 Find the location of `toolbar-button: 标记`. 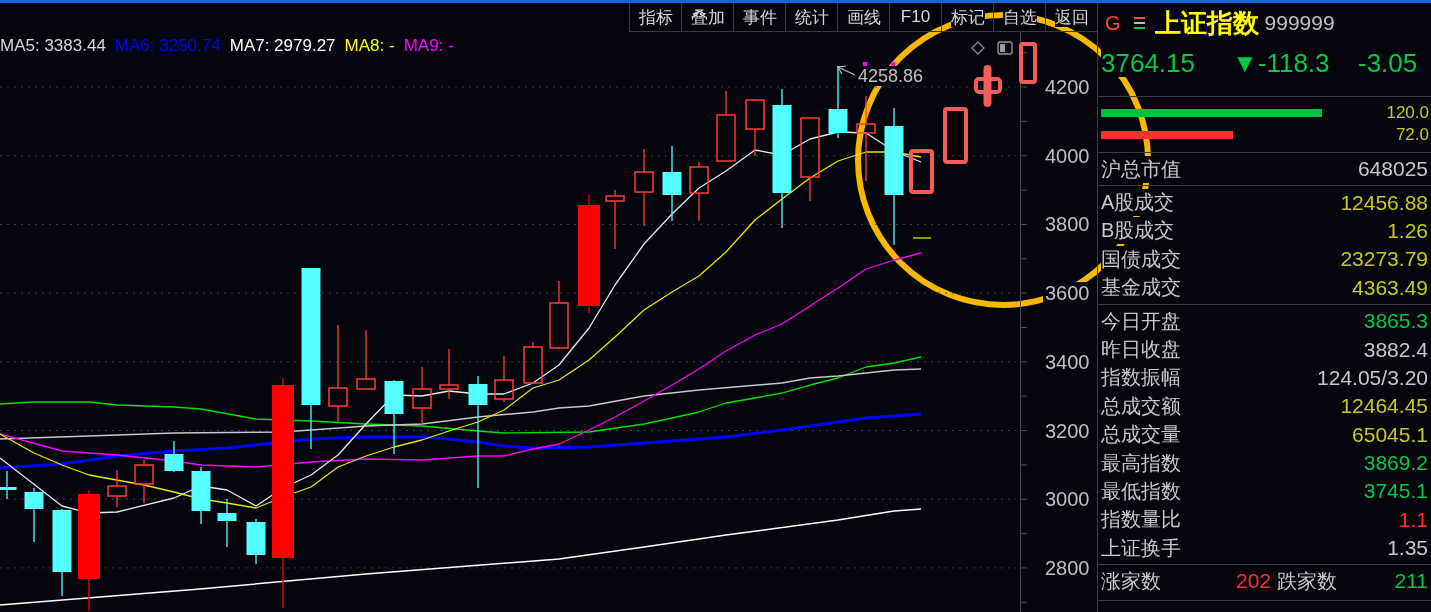

toolbar-button: 标记 is located at coordinates (967, 17).